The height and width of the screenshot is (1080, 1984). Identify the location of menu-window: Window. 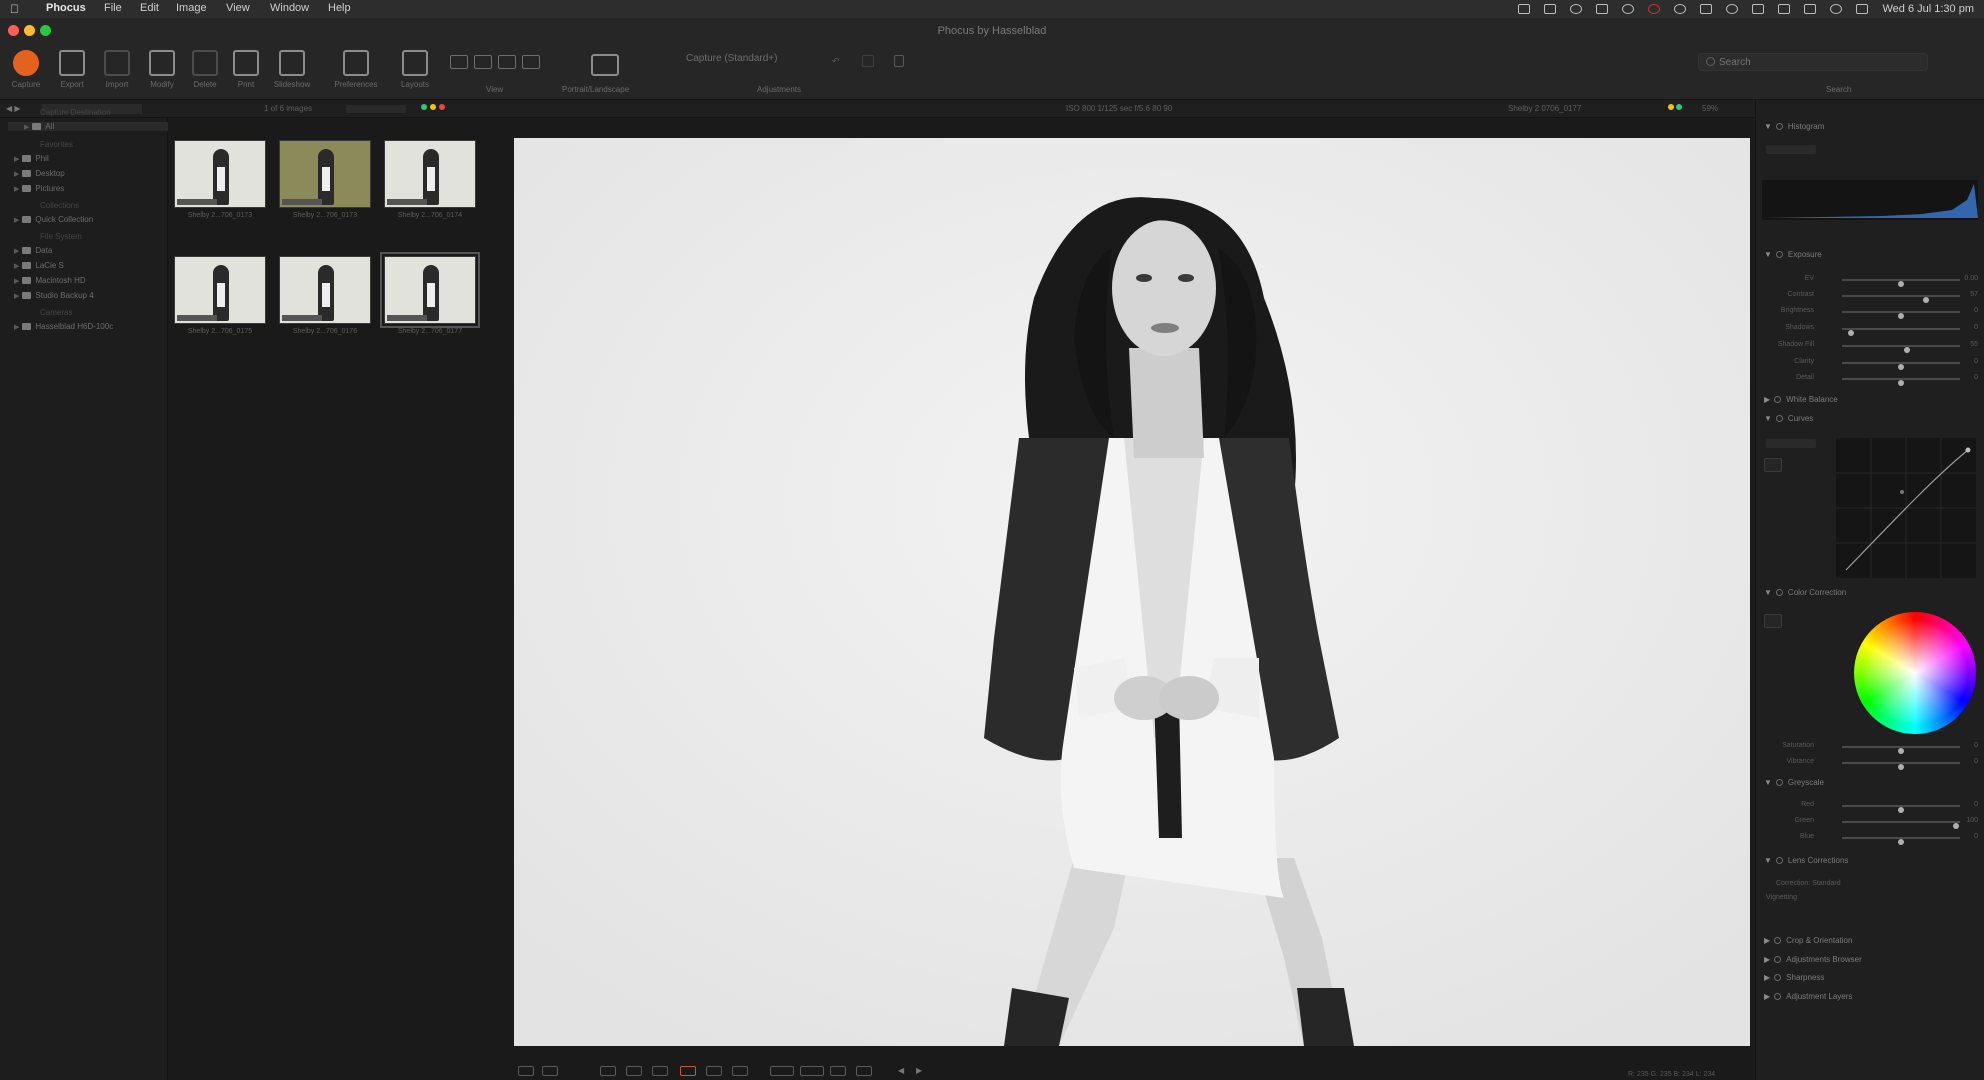
(289, 8).